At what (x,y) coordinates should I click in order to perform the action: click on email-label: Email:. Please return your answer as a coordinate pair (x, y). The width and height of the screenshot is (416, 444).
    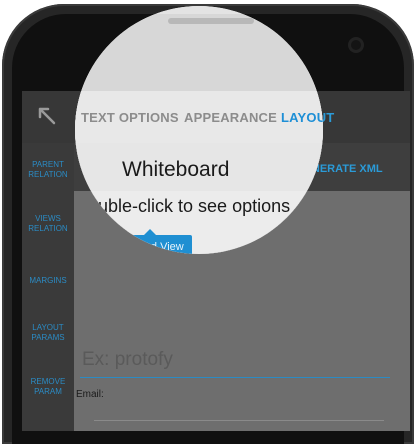
    Looking at the image, I should click on (90, 394).